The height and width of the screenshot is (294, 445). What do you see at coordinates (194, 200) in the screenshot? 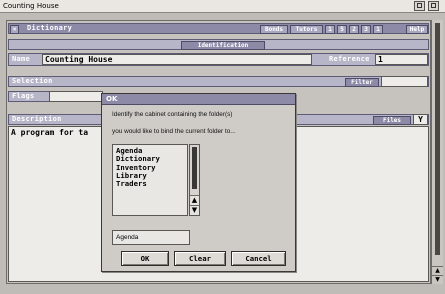
I see `list-scroll-up-icon: ▲` at bounding box center [194, 200].